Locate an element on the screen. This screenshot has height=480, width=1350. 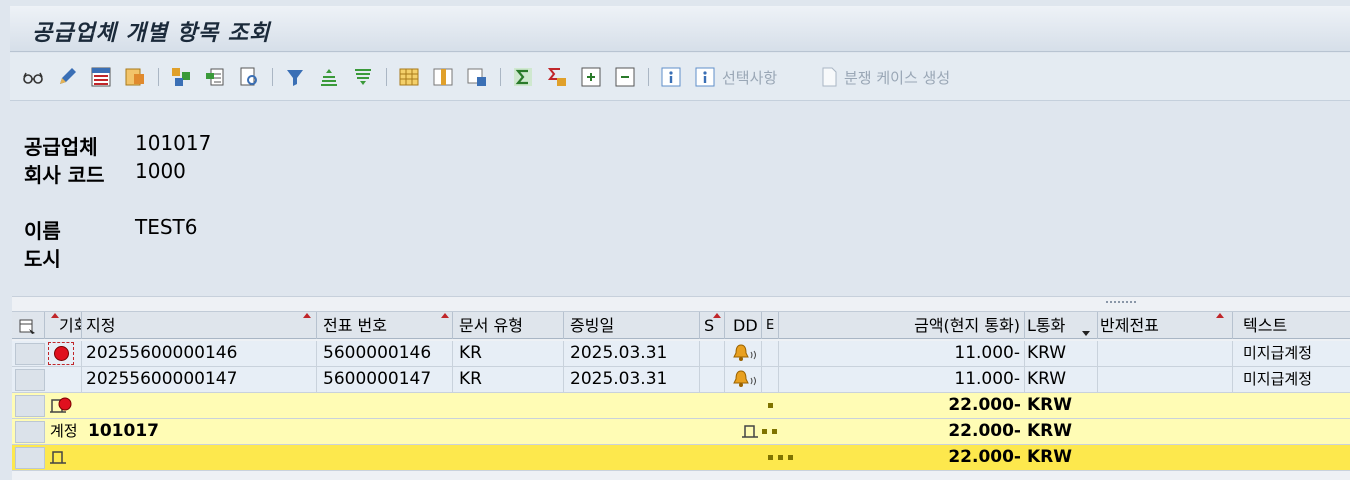
expand-icon is located at coordinates (591, 77).